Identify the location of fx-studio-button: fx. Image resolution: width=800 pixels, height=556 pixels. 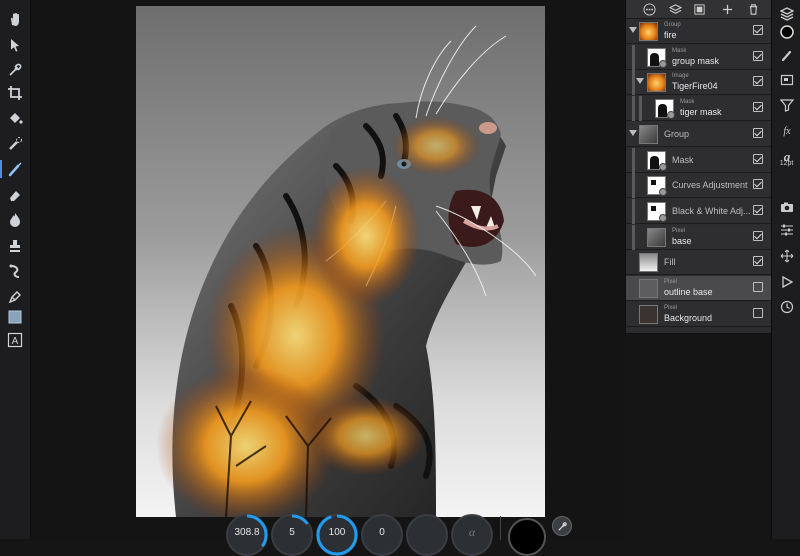
(787, 130).